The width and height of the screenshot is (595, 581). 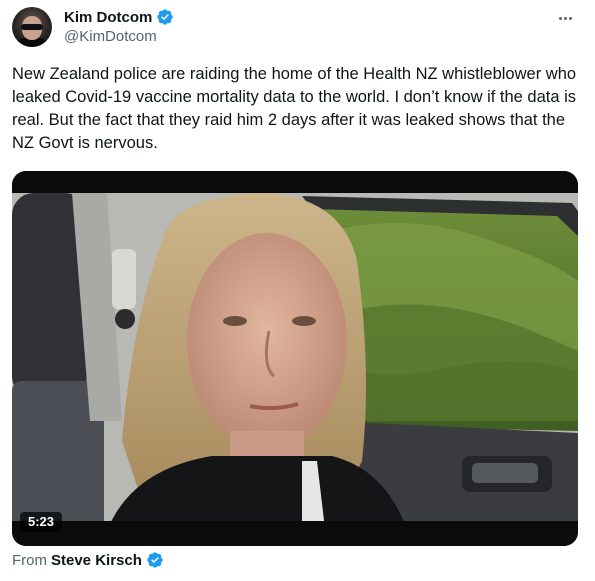 I want to click on attribution-label: From, so click(x=29, y=560).